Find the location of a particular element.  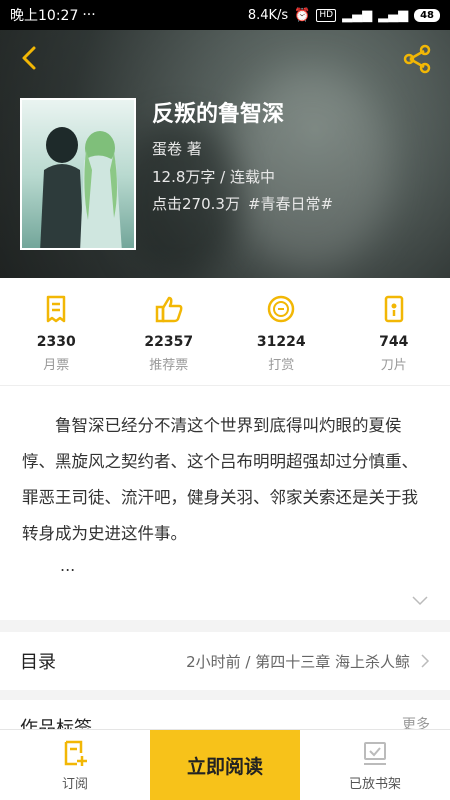

stat-value: 2330 is located at coordinates (56, 342).